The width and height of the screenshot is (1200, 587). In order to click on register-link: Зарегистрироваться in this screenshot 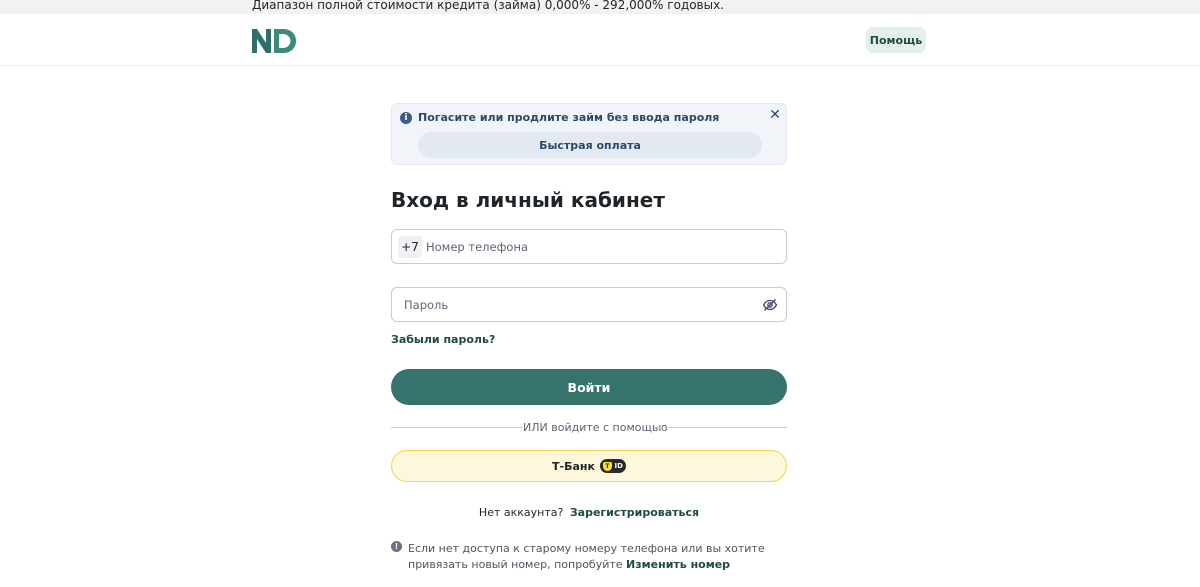, I will do `click(634, 512)`.